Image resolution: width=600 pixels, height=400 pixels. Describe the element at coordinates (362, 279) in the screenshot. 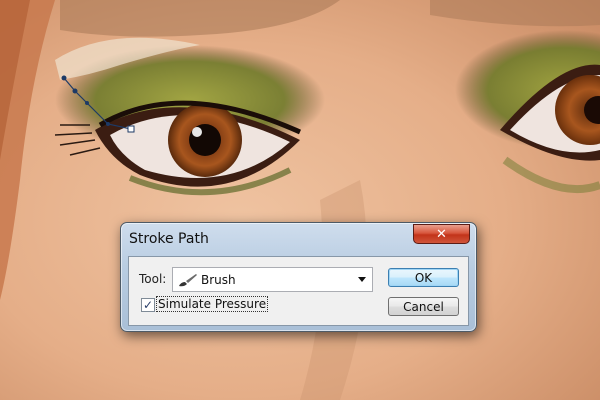

I see `chevron-down-icon` at that location.